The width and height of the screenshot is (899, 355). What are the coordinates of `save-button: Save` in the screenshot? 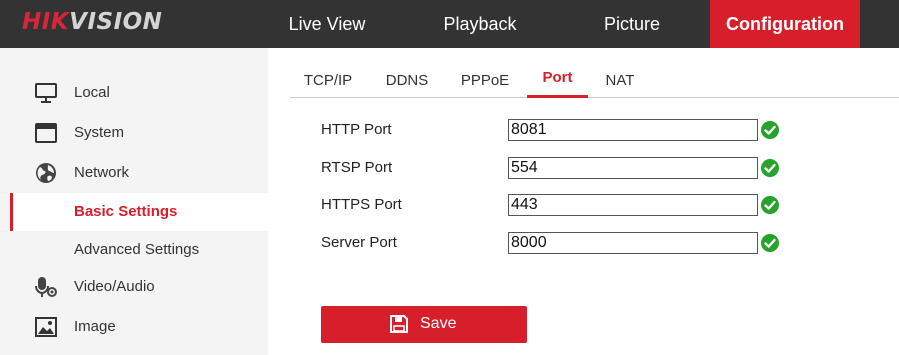 It's located at (424, 324).